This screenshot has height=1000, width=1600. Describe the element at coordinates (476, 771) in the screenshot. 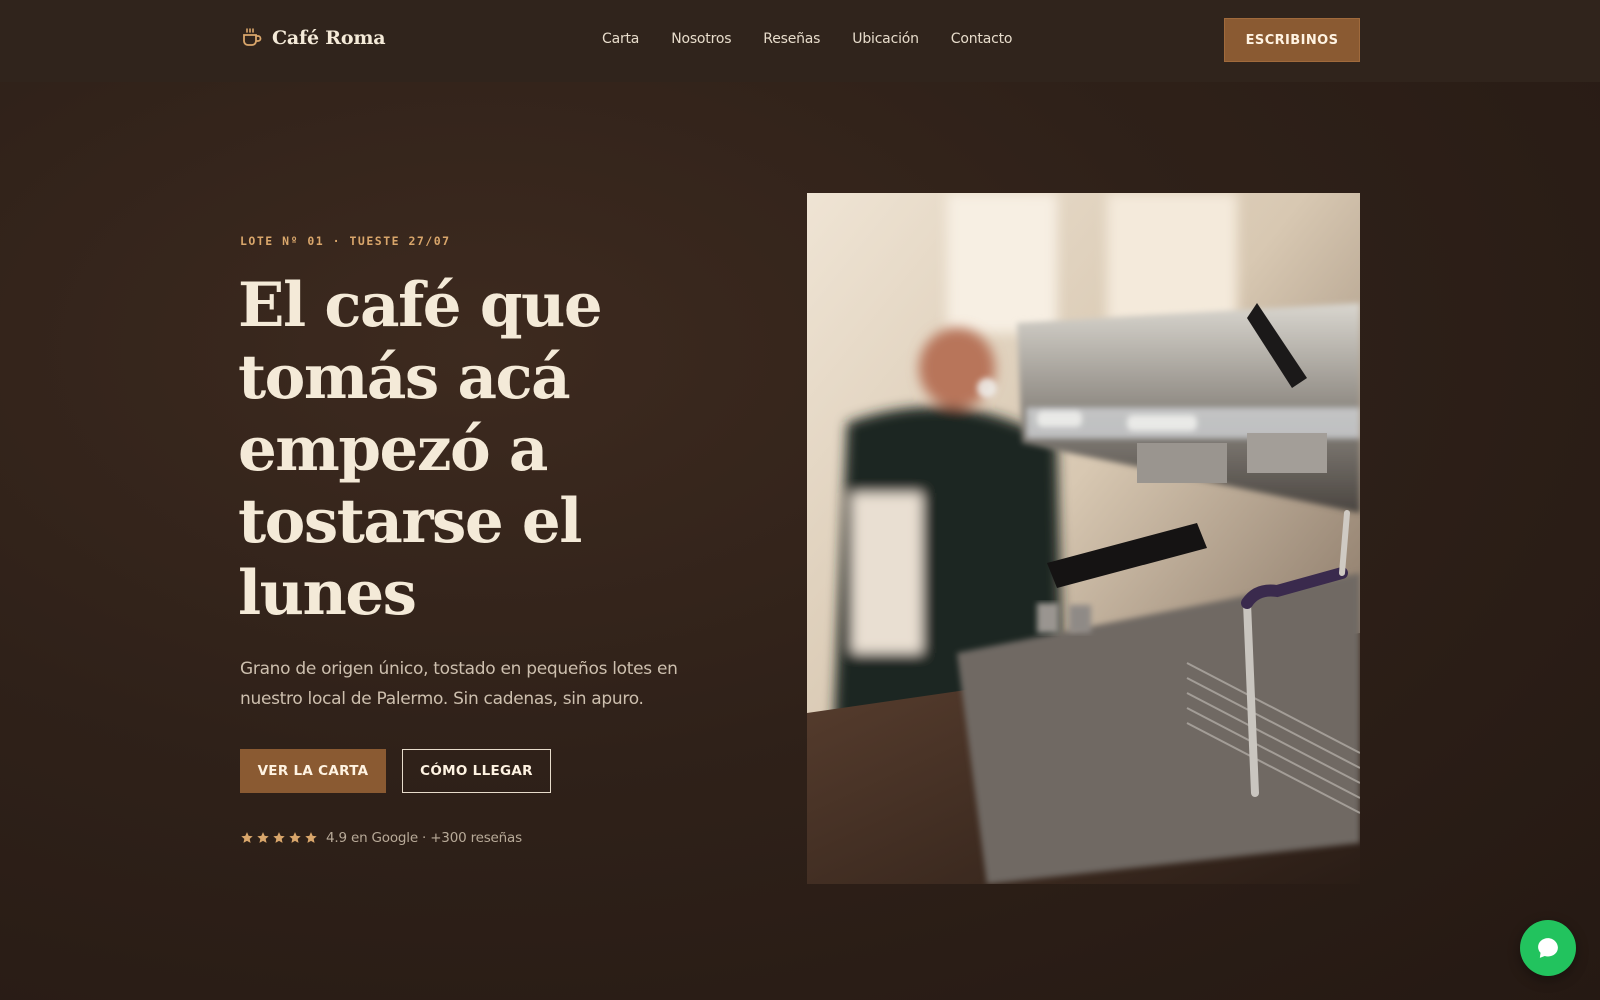

I see `como-llegar-button: CÓMO LLEGAR` at that location.